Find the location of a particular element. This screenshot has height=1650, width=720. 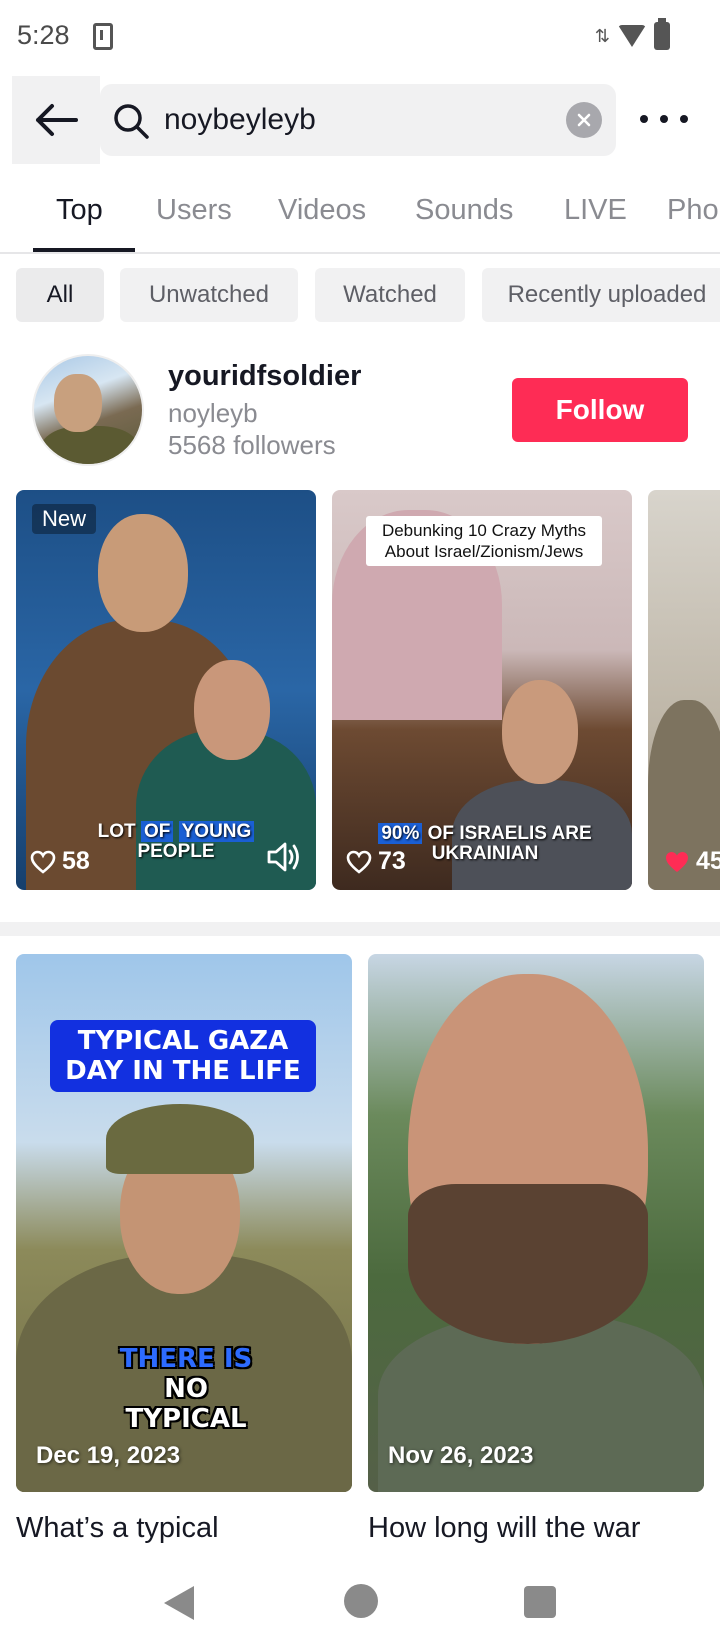

avatar-face is located at coordinates (78, 403).